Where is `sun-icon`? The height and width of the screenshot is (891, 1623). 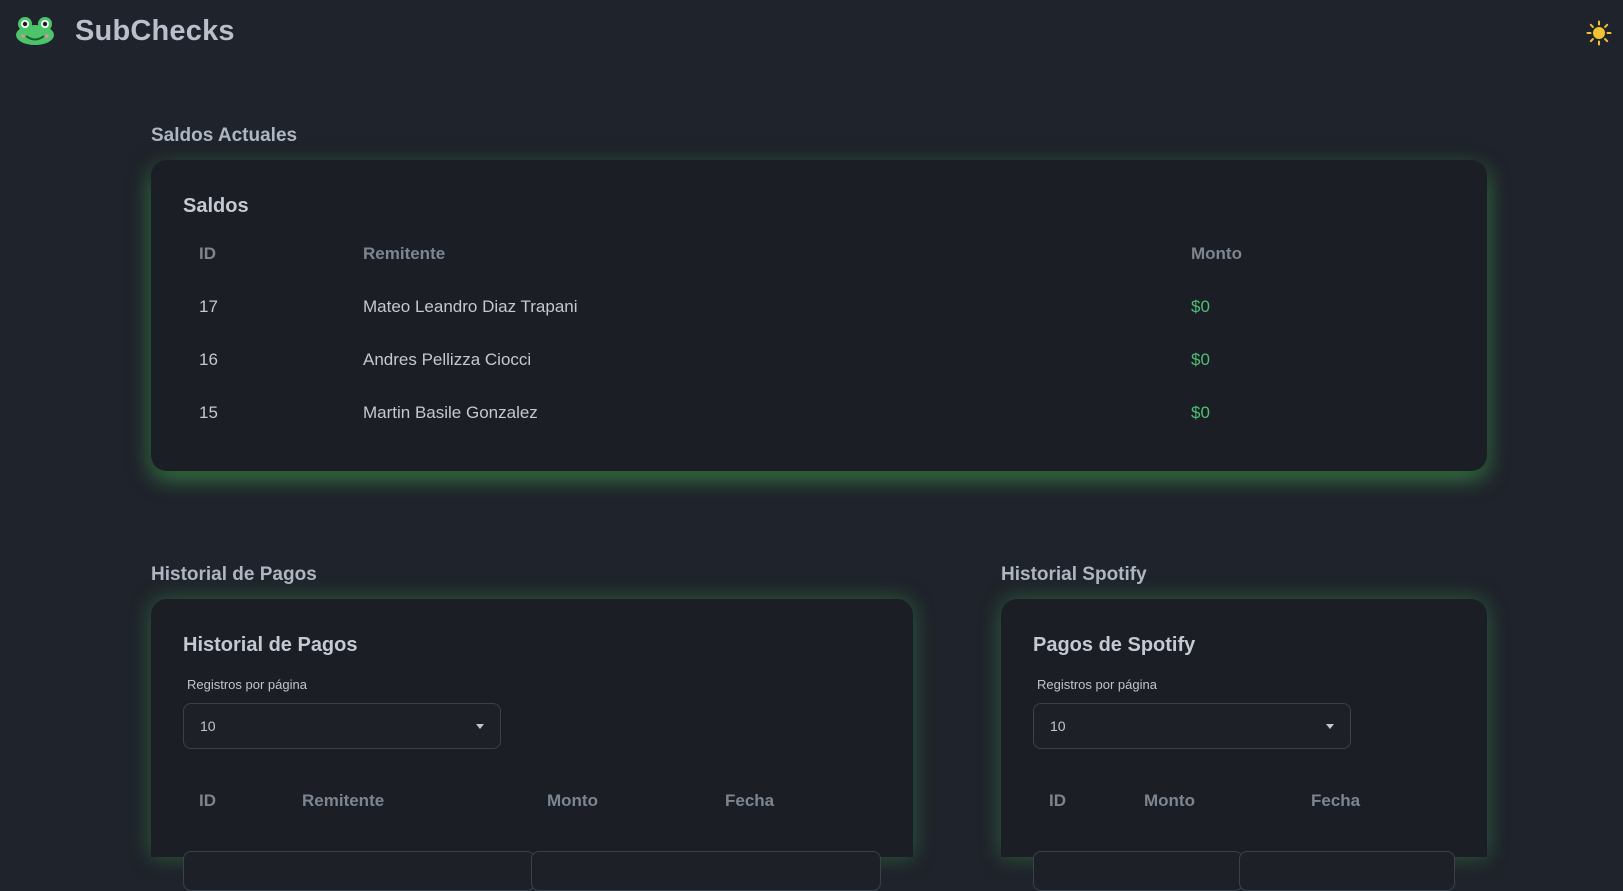
sun-icon is located at coordinates (1599, 33).